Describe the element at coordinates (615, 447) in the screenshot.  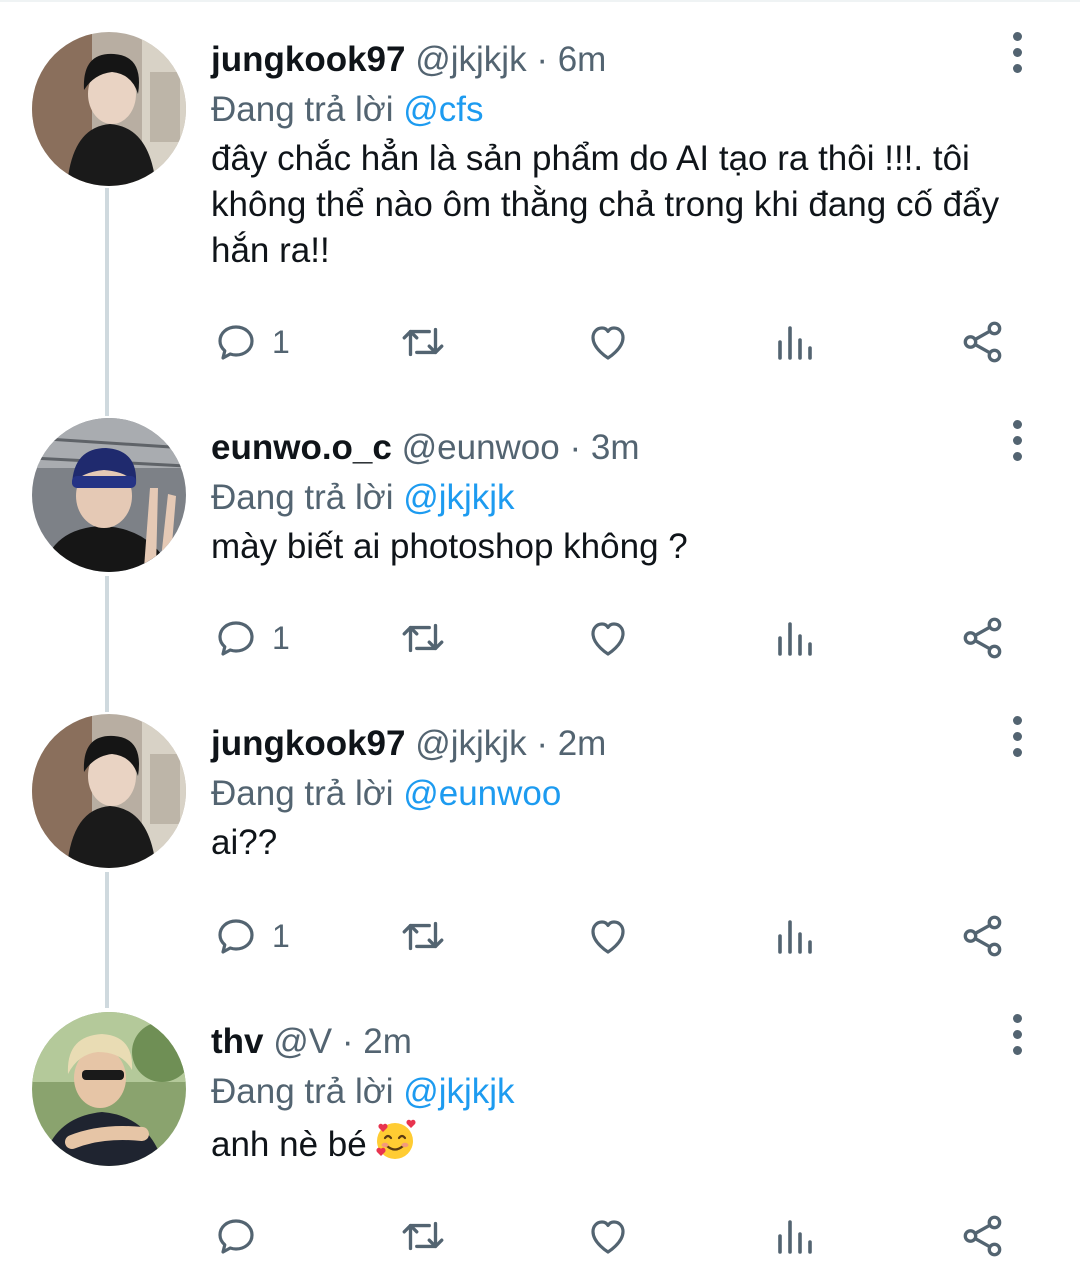
I see `timestamp: 3m` at that location.